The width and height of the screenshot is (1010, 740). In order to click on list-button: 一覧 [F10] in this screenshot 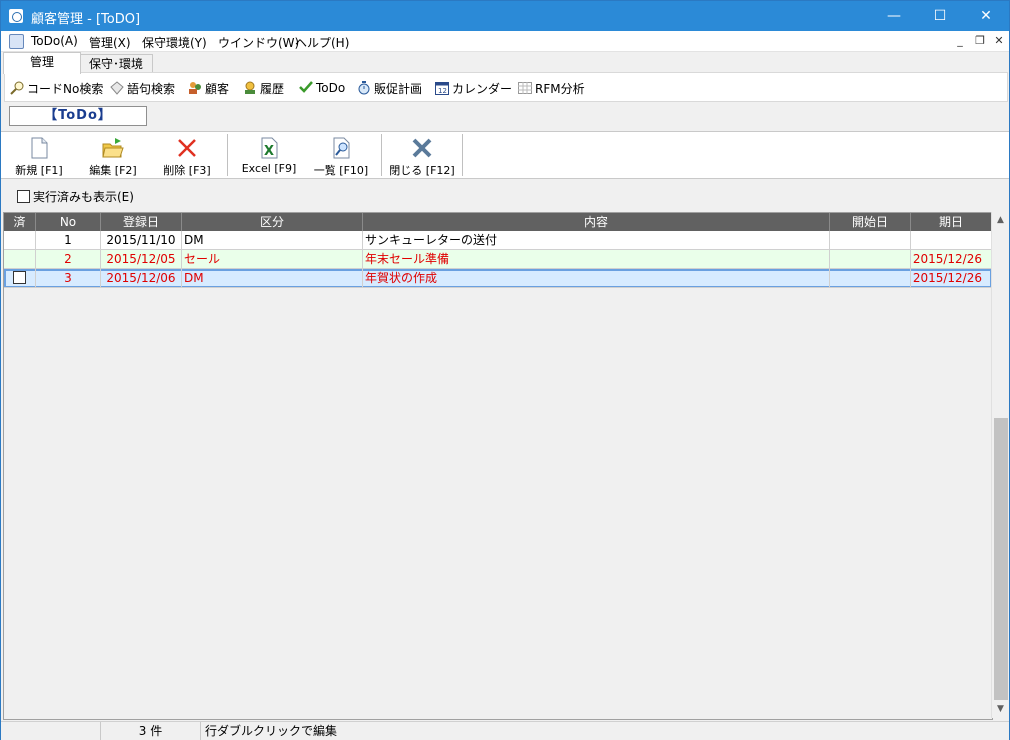, I will do `click(341, 155)`.